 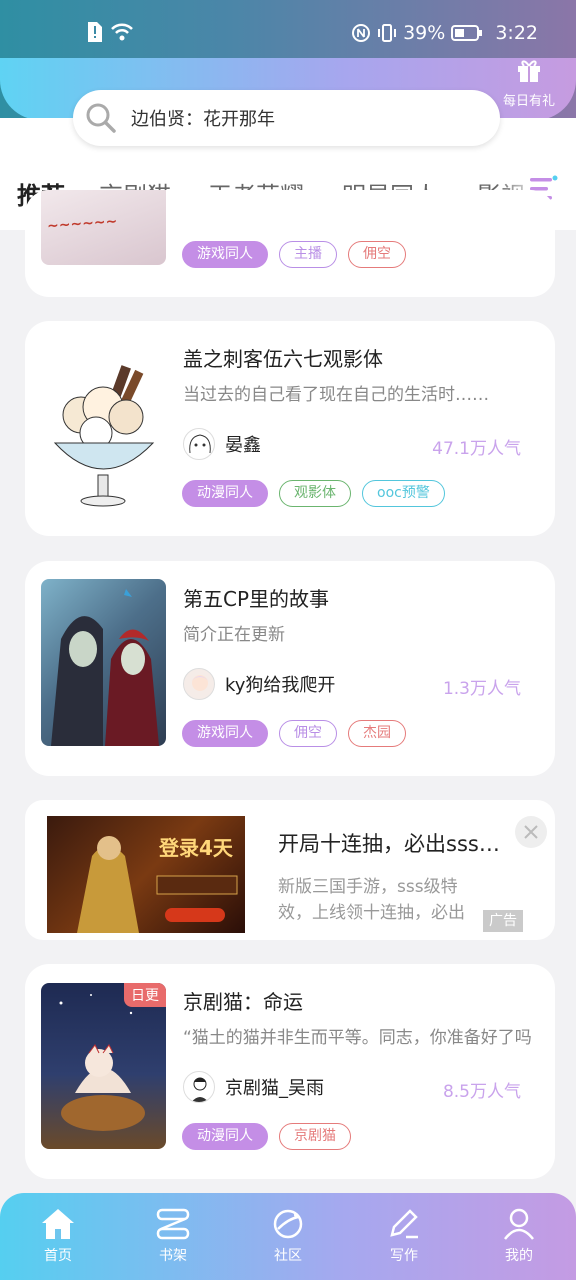 I want to click on ad-description: 新版三国手游，sss级特效，上线领十连抽，必出, so click(x=371, y=900).